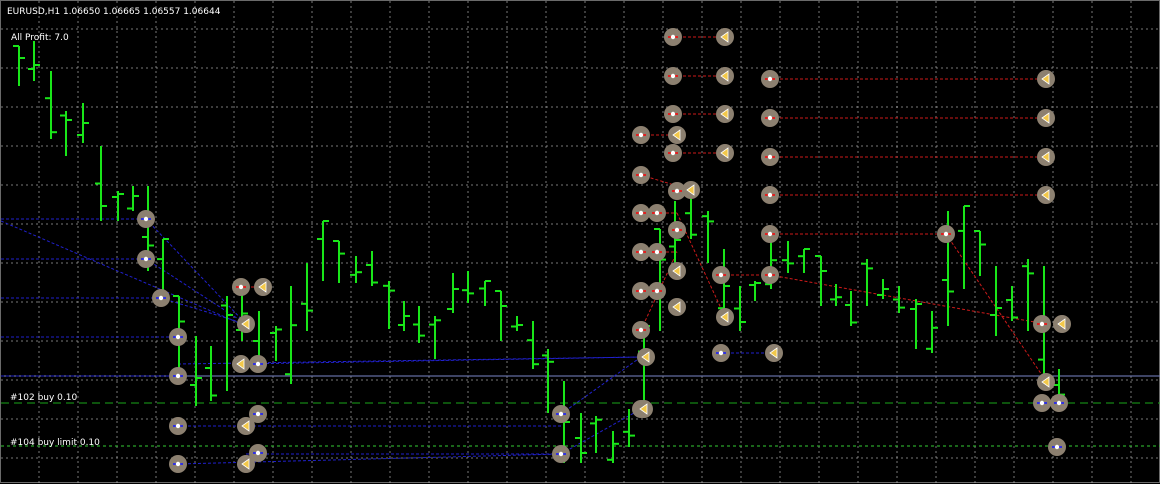 This screenshot has width=1160, height=484. Describe the element at coordinates (40, 38) in the screenshot. I see `profit-label: All Profit: 7.0` at that location.